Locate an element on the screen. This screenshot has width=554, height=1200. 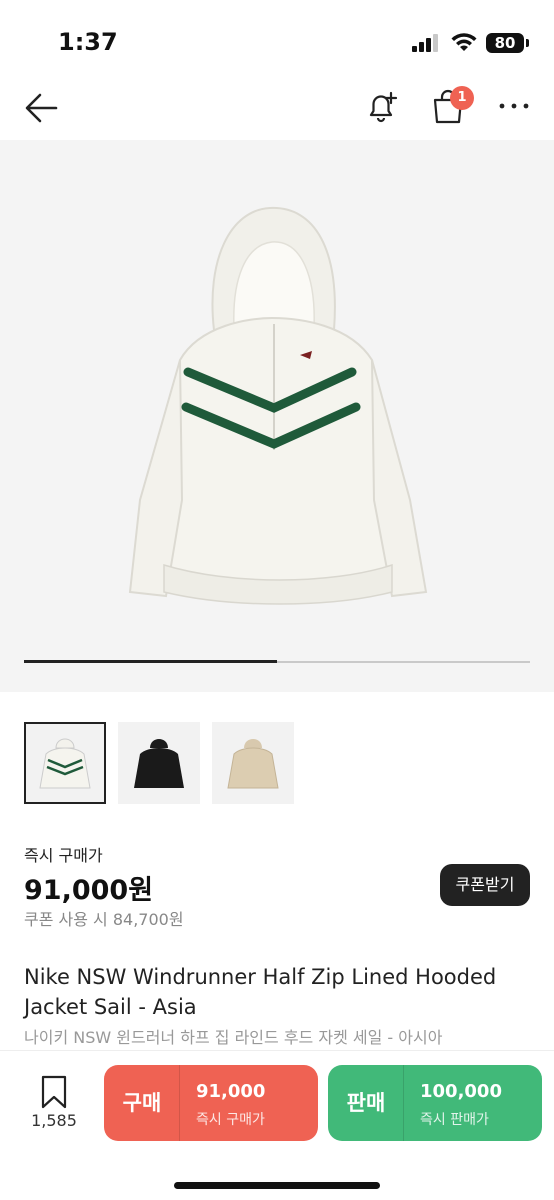
thumbnail-khaki is located at coordinates (253, 763).